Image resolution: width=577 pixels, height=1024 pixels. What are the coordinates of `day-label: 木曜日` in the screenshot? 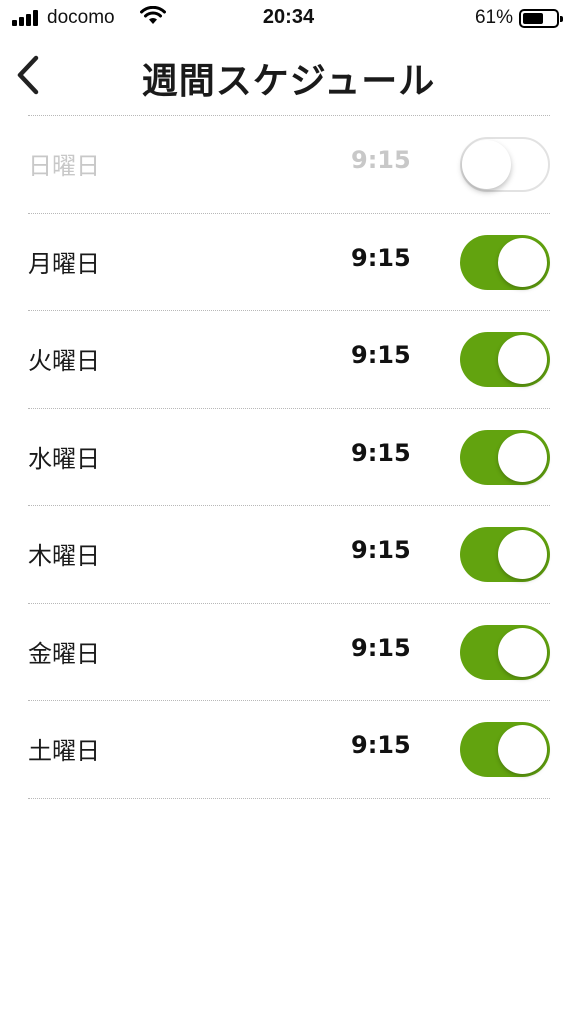 It's located at (64, 556).